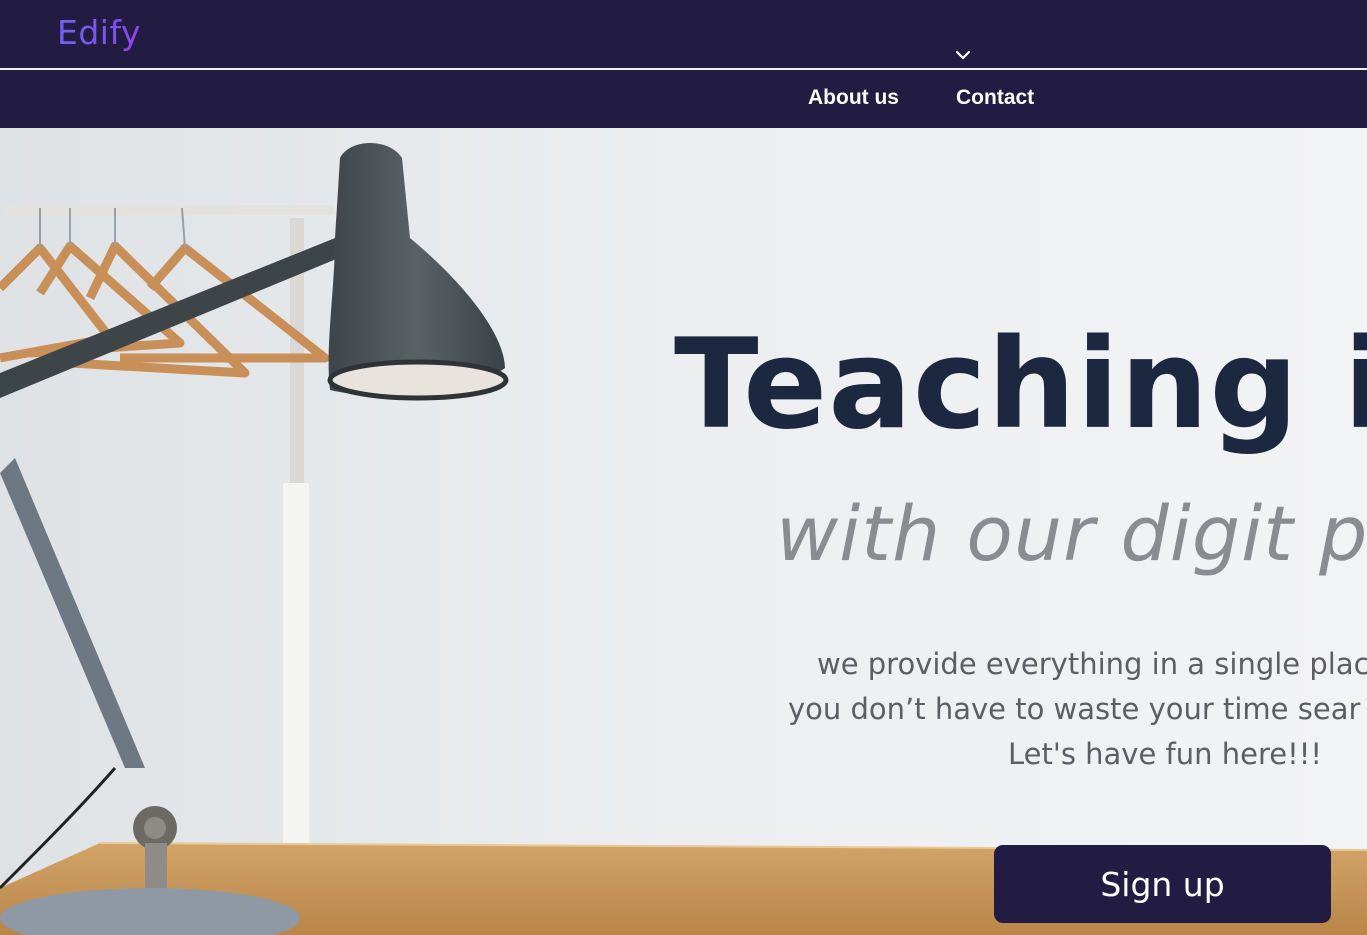 This screenshot has height=935, width=1367. What do you see at coordinates (1165, 754) in the screenshot?
I see `hero-description-line-3: Let's have fun here!!!` at bounding box center [1165, 754].